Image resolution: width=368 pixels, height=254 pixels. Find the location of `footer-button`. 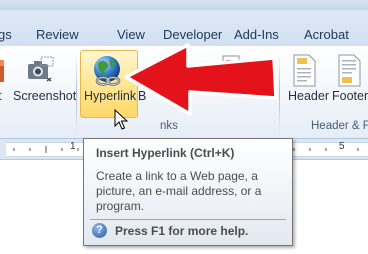

footer-button is located at coordinates (349, 83).